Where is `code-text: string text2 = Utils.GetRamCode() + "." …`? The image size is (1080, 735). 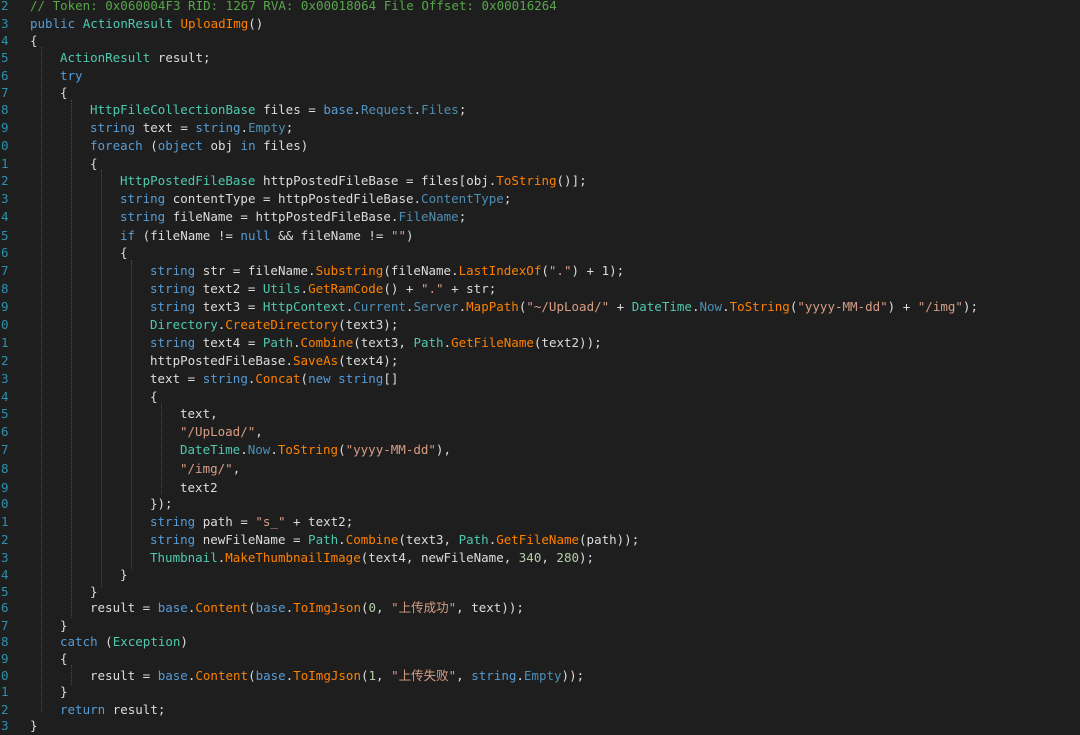 code-text: string text2 = Utils.GetRamCode() + "." … is located at coordinates (323, 289).